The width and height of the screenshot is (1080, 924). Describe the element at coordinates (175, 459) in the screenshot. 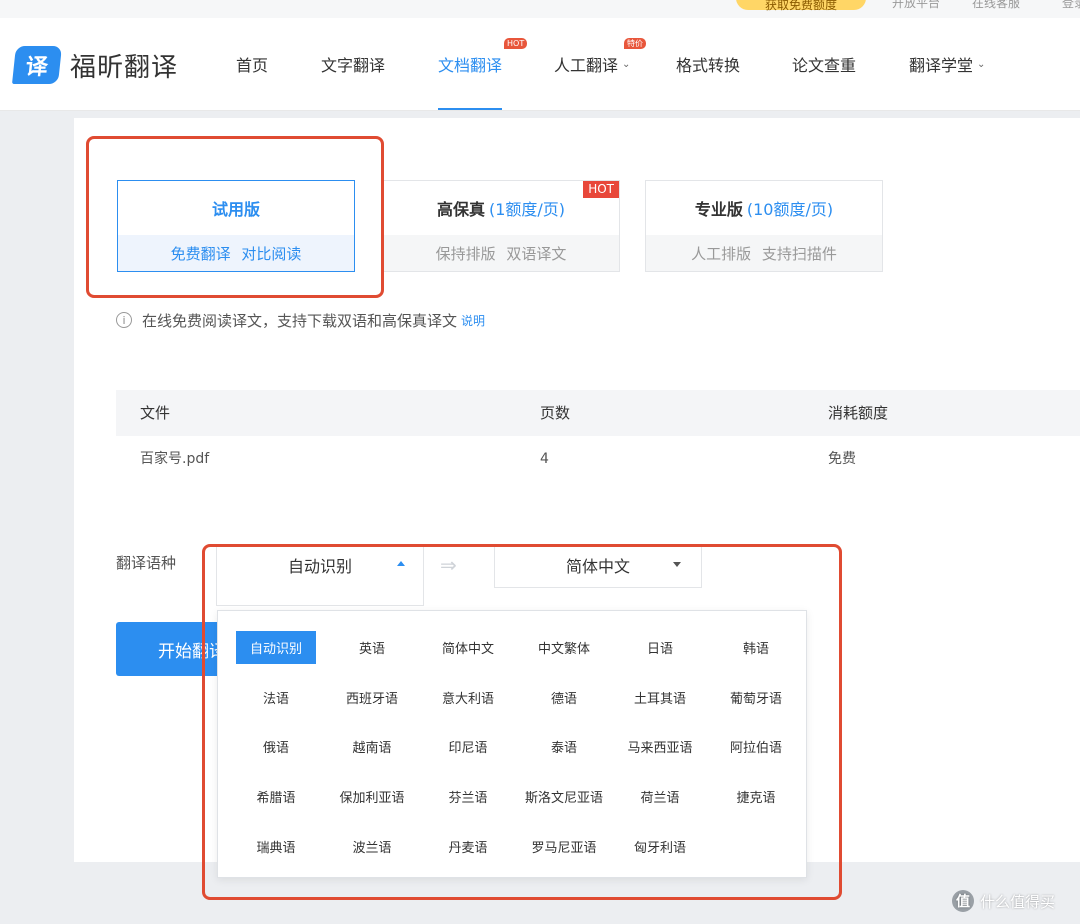

I see `file-name: 百家号.pdf` at that location.